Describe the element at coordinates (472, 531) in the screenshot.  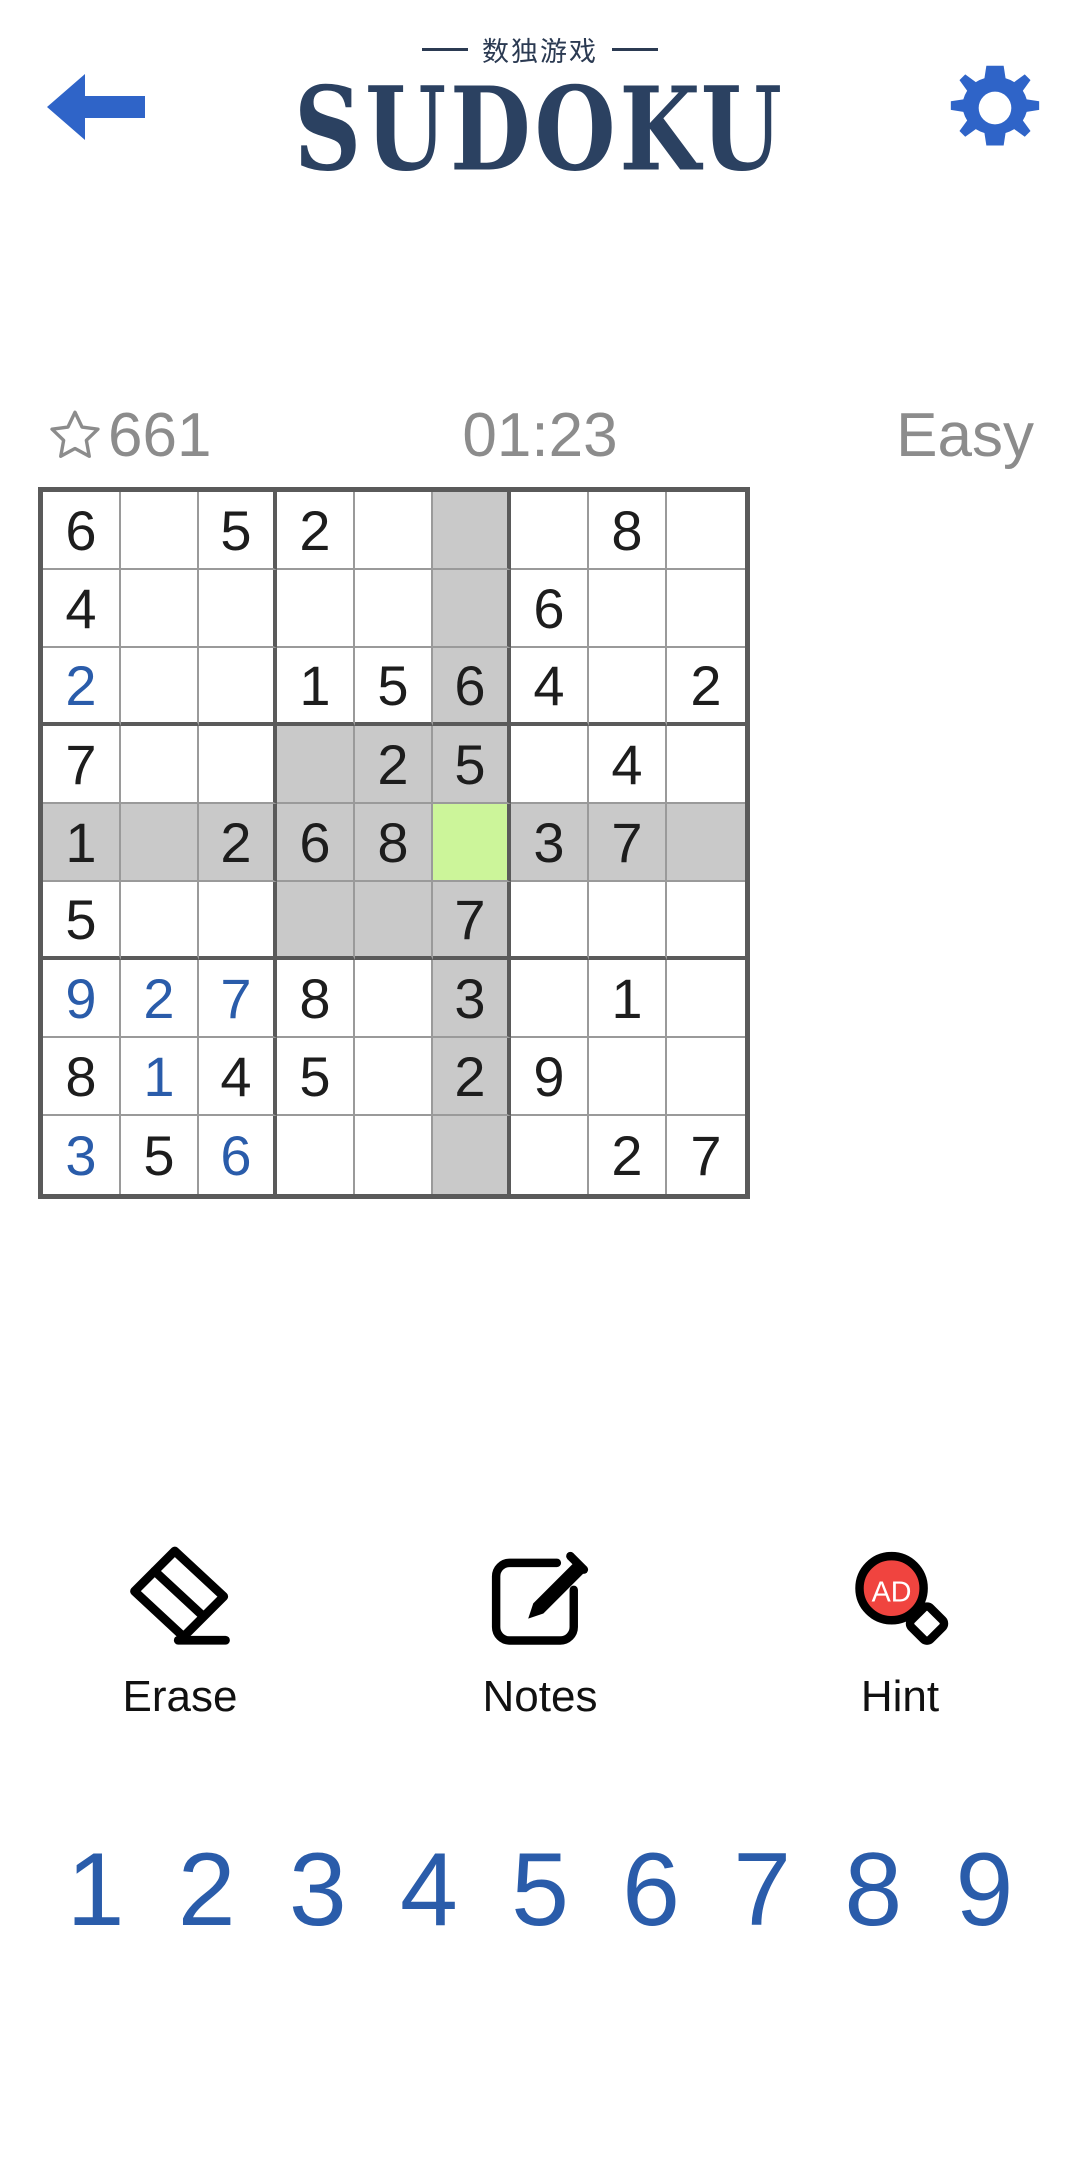
I see `sudoku-cell-r1c6` at that location.